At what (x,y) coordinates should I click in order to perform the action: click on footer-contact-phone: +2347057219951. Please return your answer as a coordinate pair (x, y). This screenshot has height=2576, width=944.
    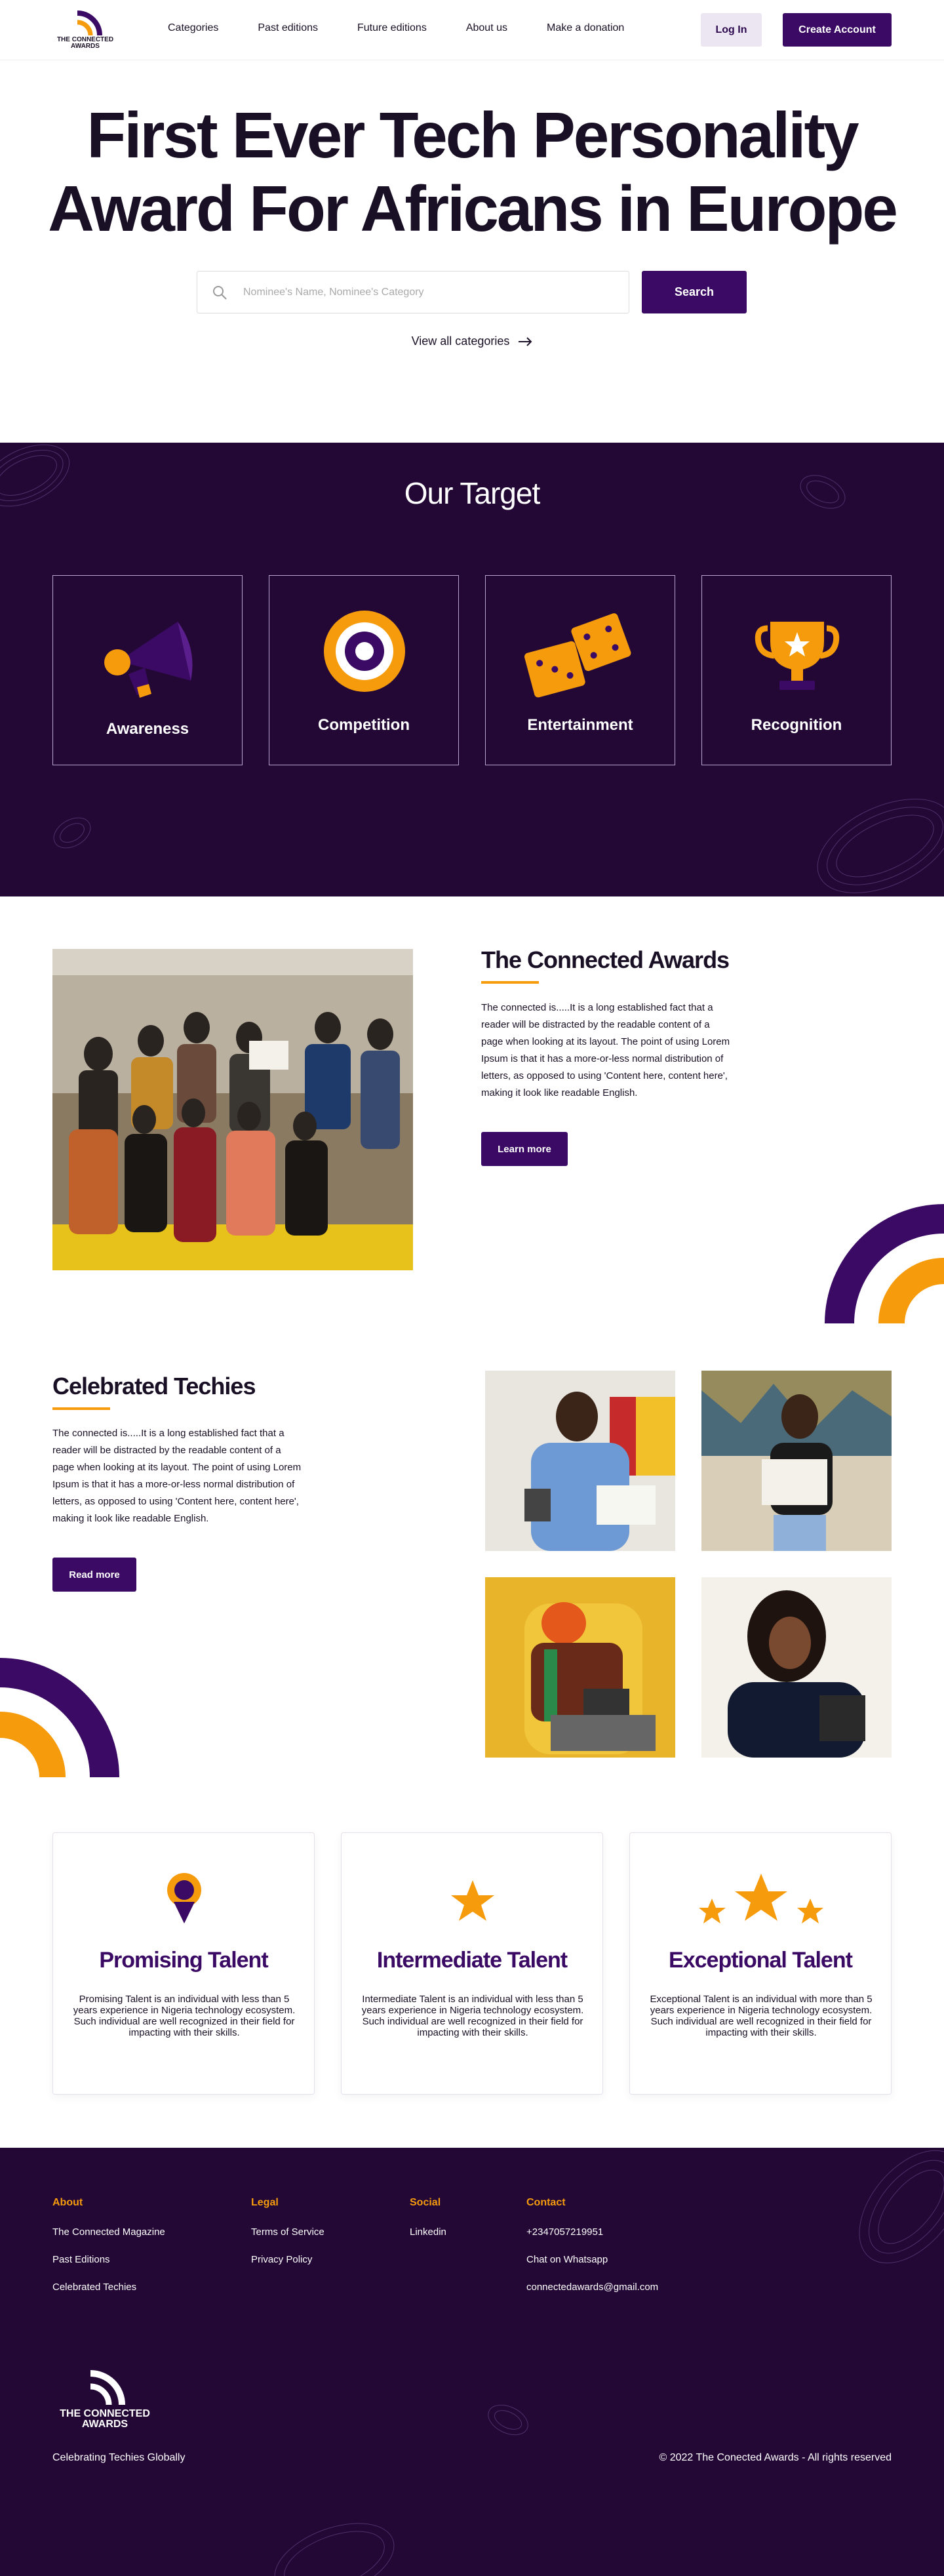
    Looking at the image, I should click on (564, 2232).